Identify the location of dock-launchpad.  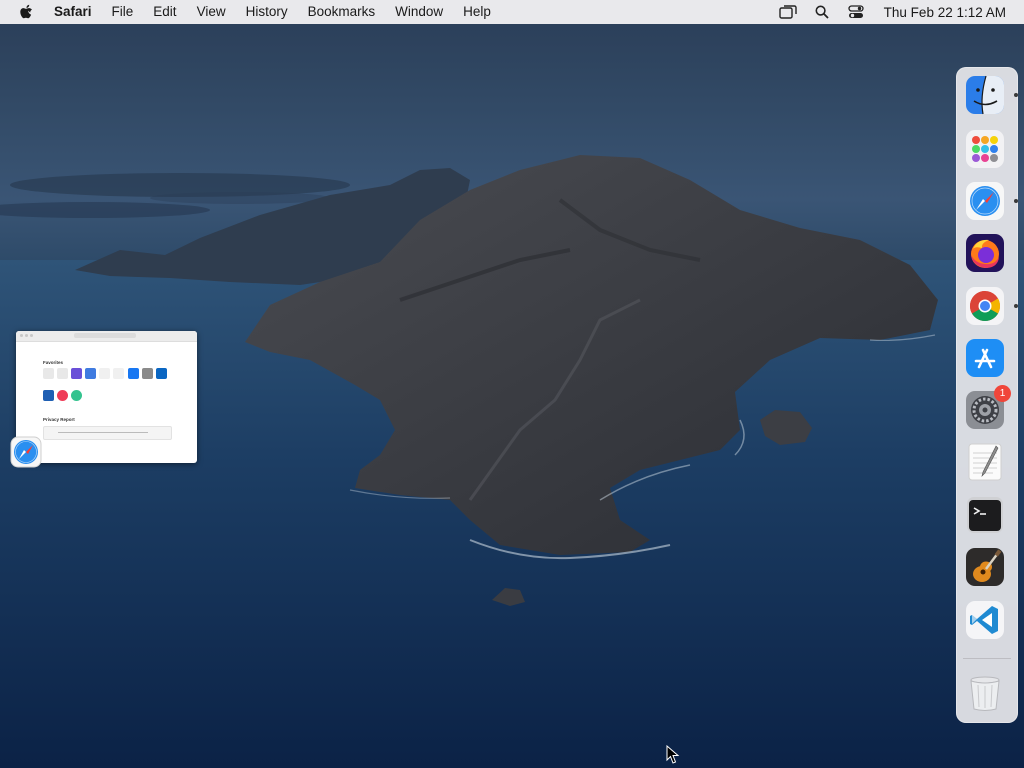
(985, 149).